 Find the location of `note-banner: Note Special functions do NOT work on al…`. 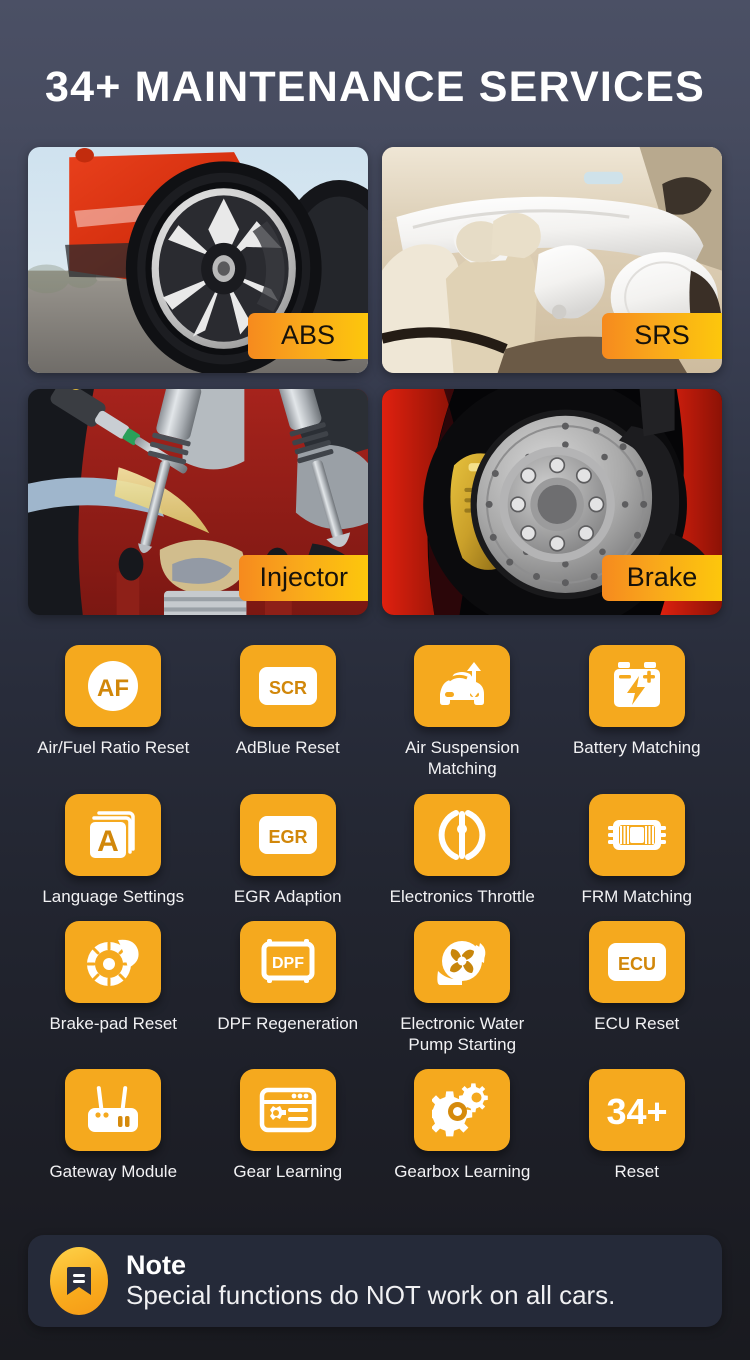

note-banner: Note Special functions do NOT work on al… is located at coordinates (375, 1281).